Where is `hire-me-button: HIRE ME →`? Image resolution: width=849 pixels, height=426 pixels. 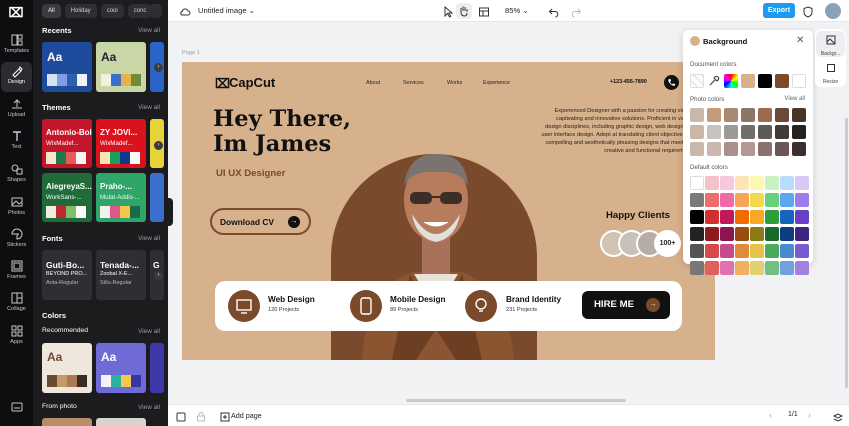 hire-me-button: HIRE ME → is located at coordinates (626, 305).